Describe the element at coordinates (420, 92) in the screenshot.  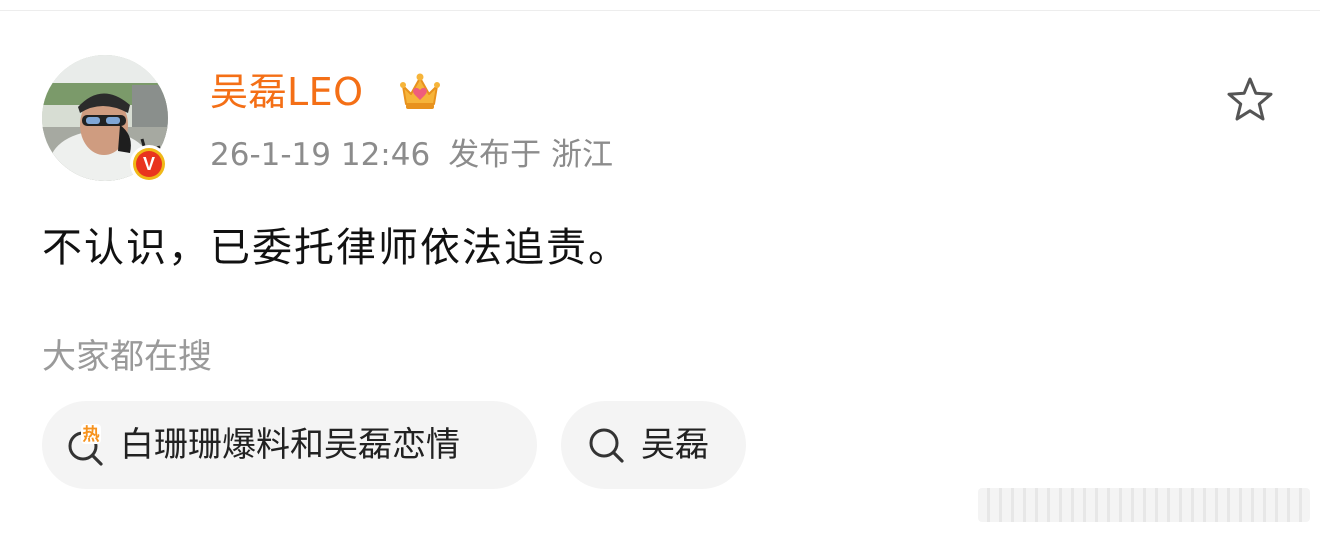
I see `vip-crown-icon` at that location.